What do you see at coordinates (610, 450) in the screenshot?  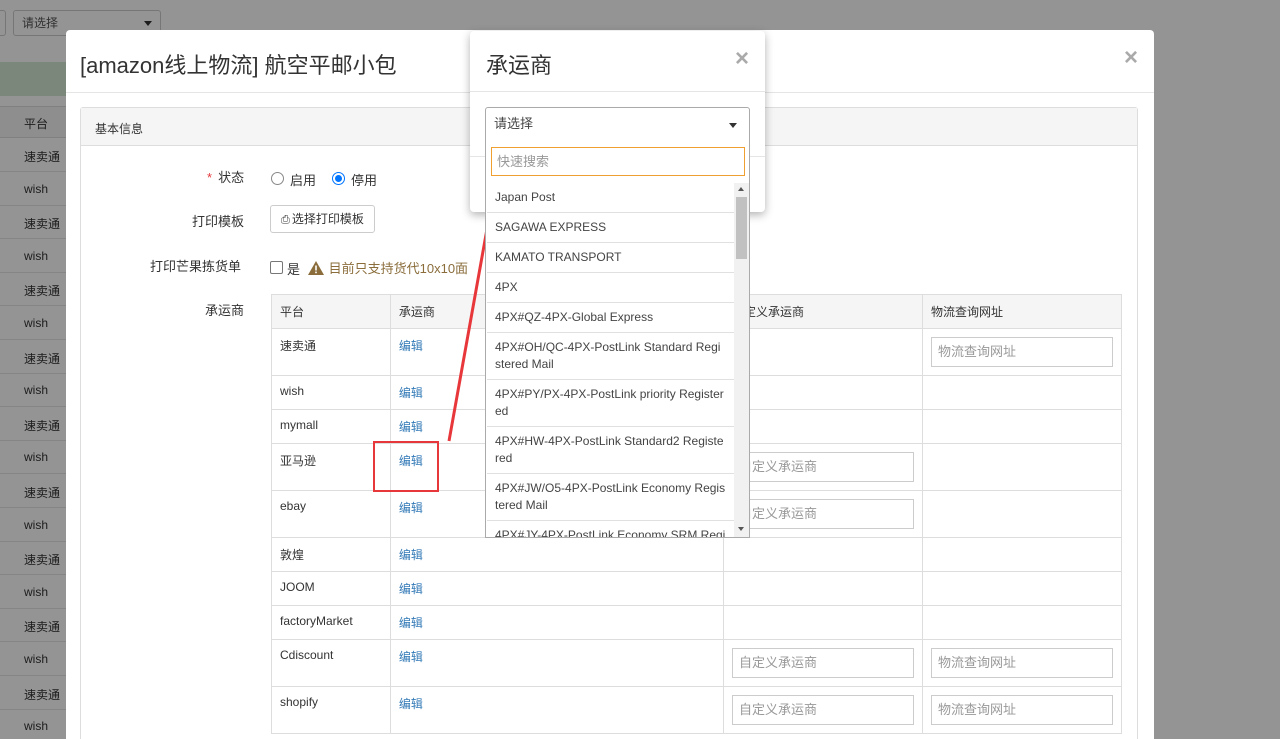 I see `carrier-option: 4PX#HW-4PX-PostLink Standard2 Registered` at bounding box center [610, 450].